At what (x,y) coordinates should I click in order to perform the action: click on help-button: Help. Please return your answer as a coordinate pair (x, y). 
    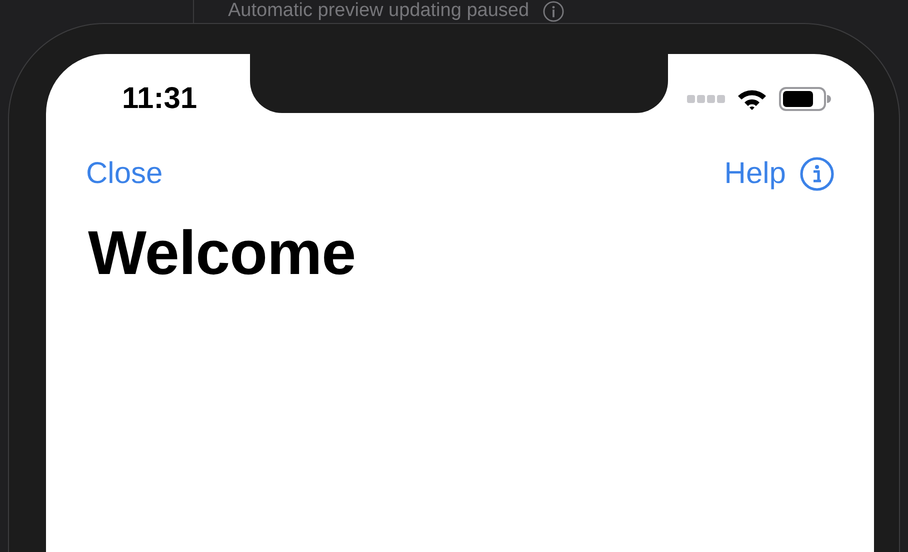
    Looking at the image, I should click on (779, 174).